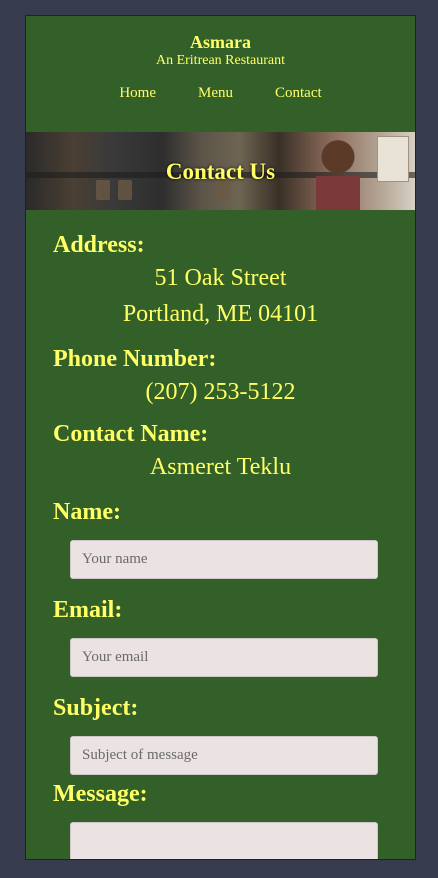 This screenshot has width=438, height=878. I want to click on brand-name: Asmara, so click(220, 42).